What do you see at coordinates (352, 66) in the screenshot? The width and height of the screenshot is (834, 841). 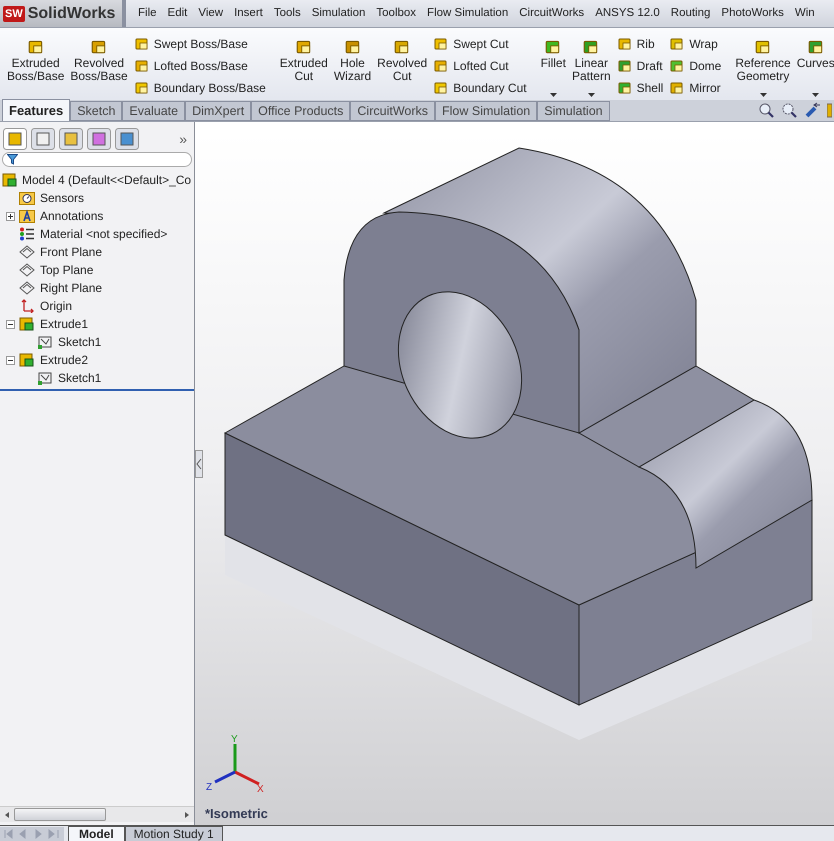 I see `ribbon-button: Hole Wizard` at bounding box center [352, 66].